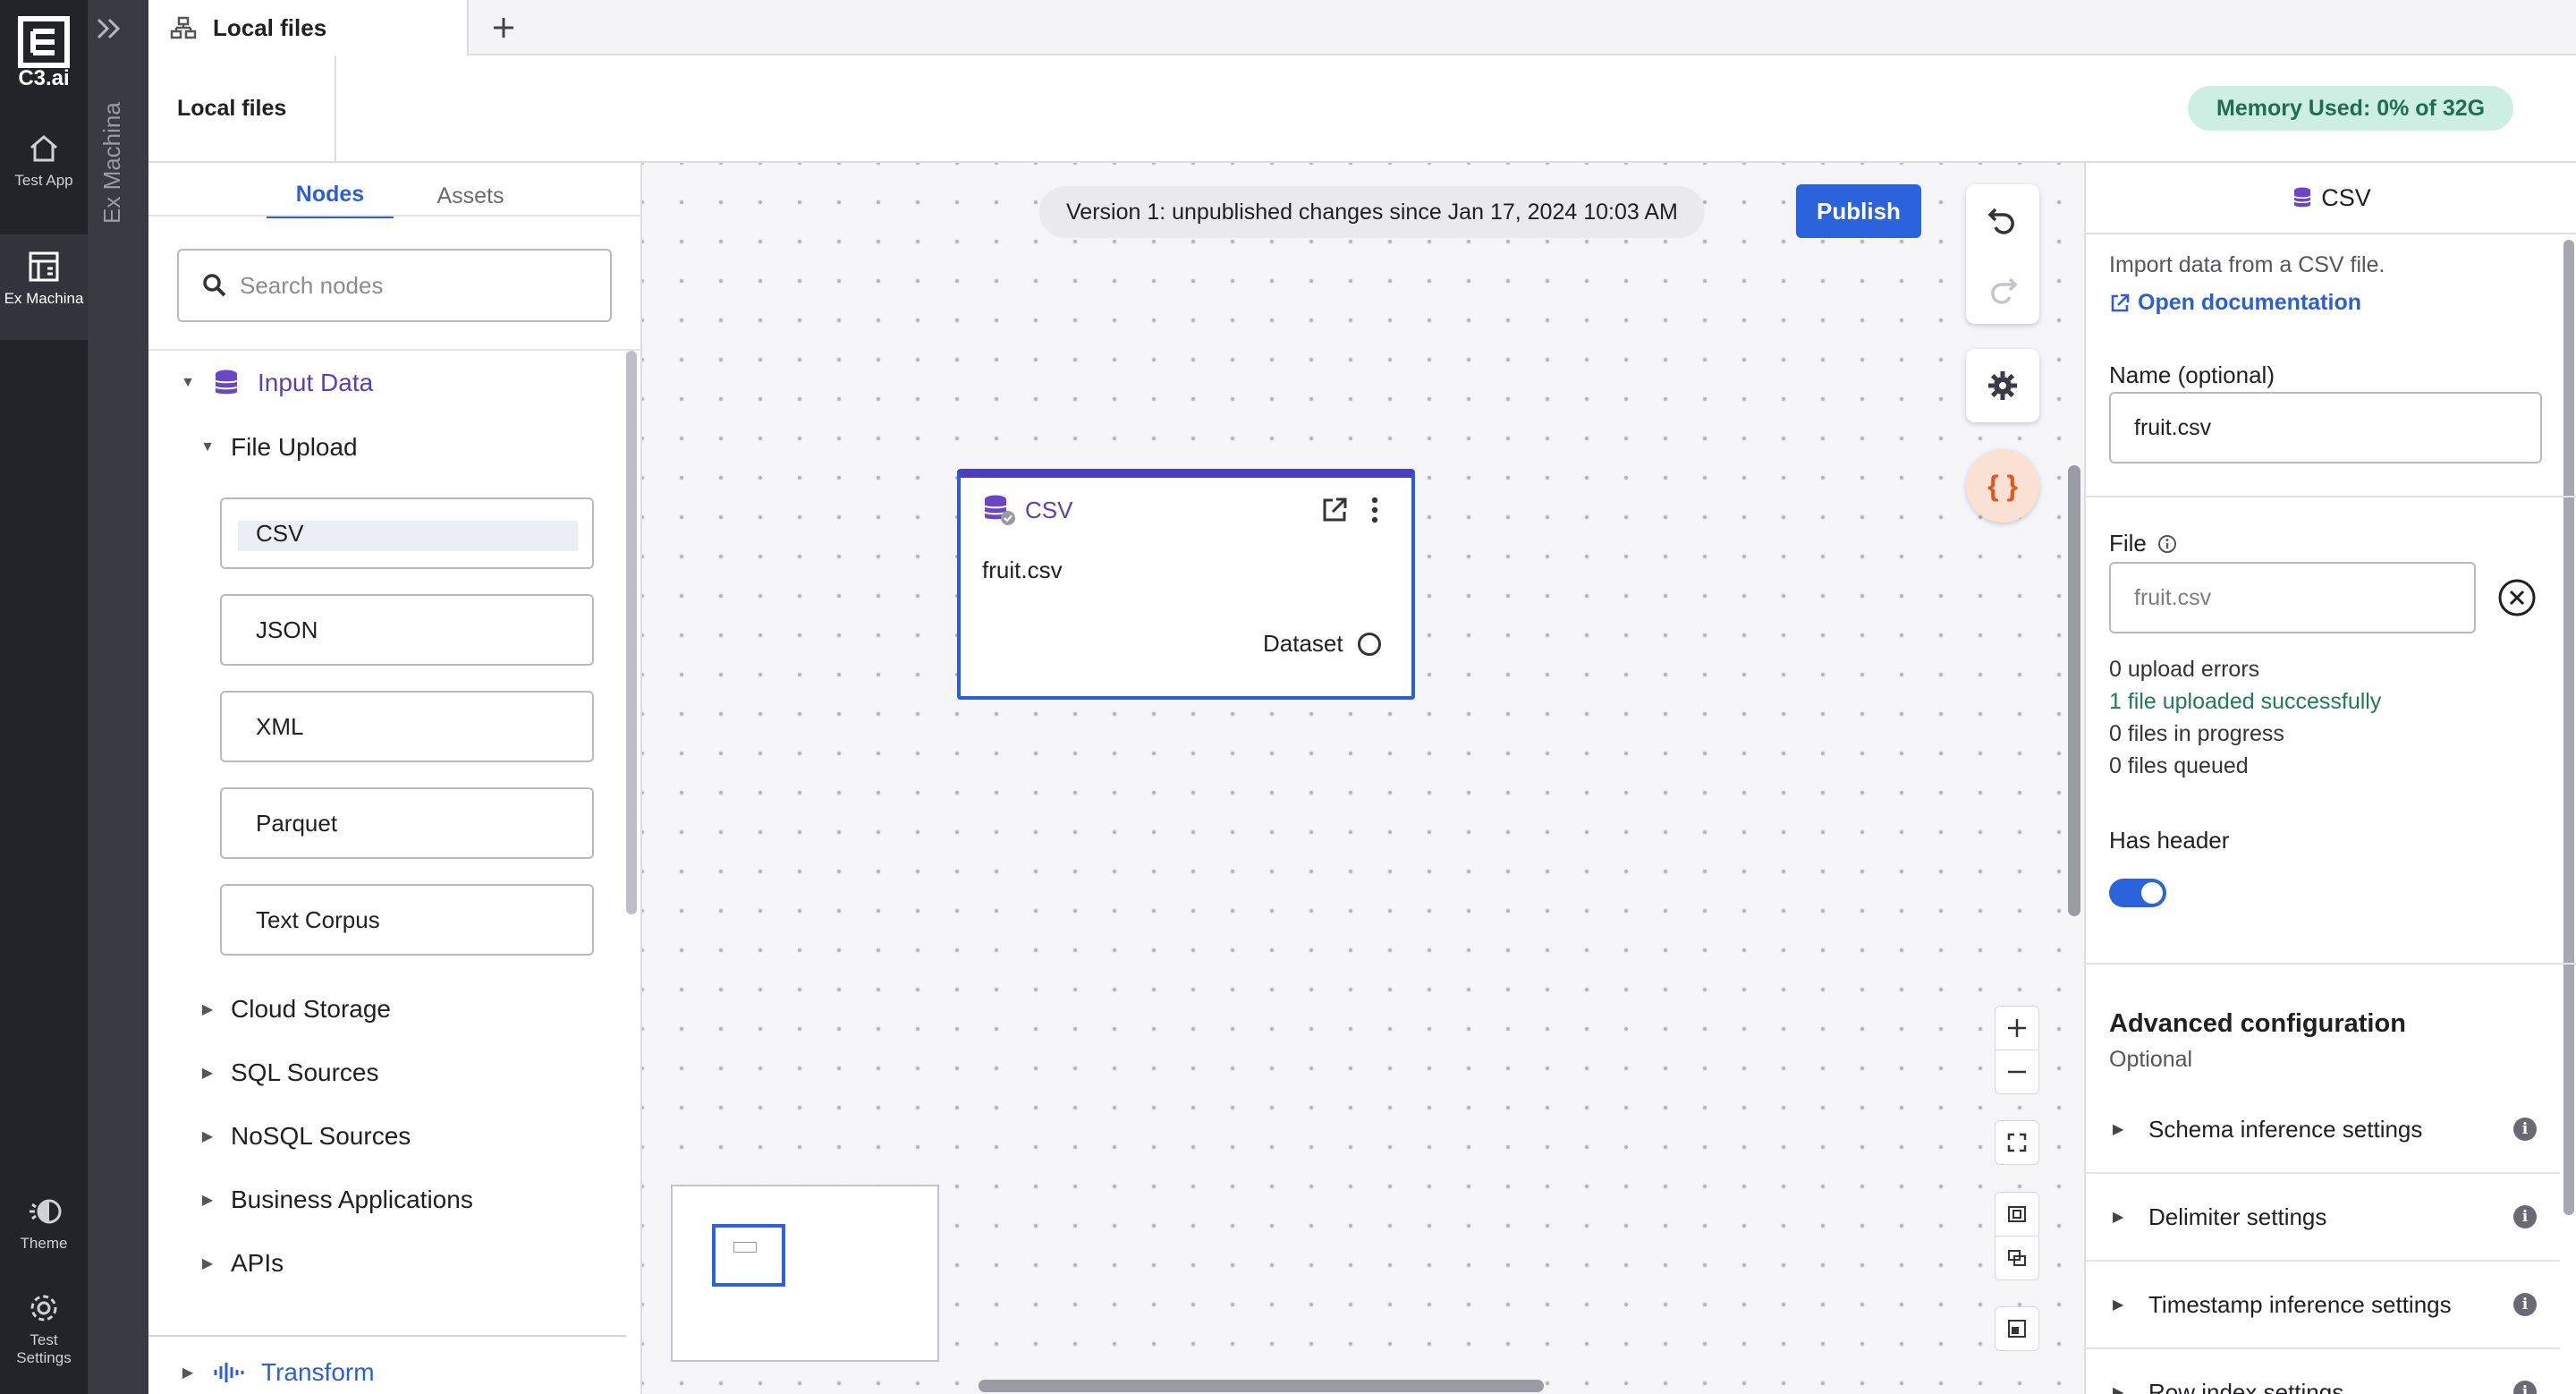 The image size is (2576, 1394). Describe the element at coordinates (805, 1273) in the screenshot. I see `minimap` at that location.